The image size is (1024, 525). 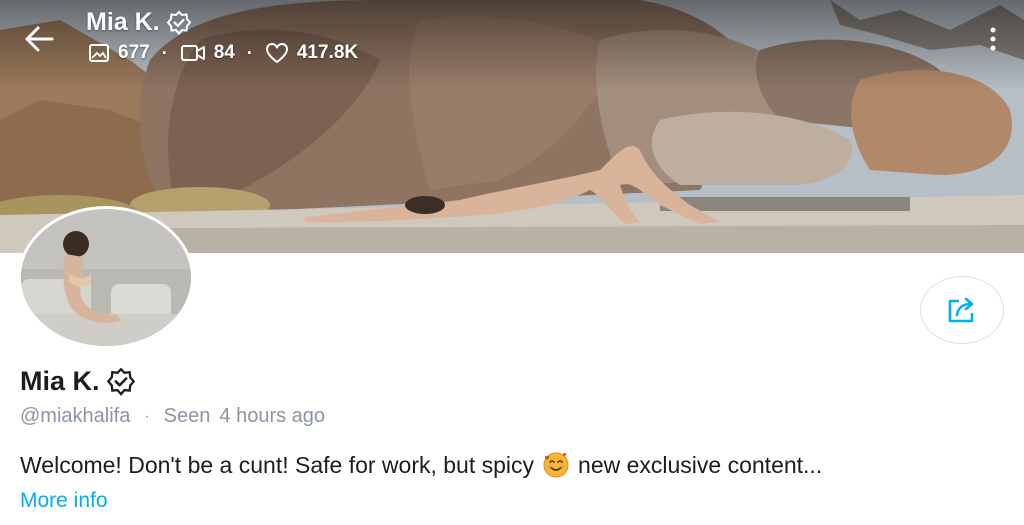 I want to click on share-icon, so click(x=961, y=310).